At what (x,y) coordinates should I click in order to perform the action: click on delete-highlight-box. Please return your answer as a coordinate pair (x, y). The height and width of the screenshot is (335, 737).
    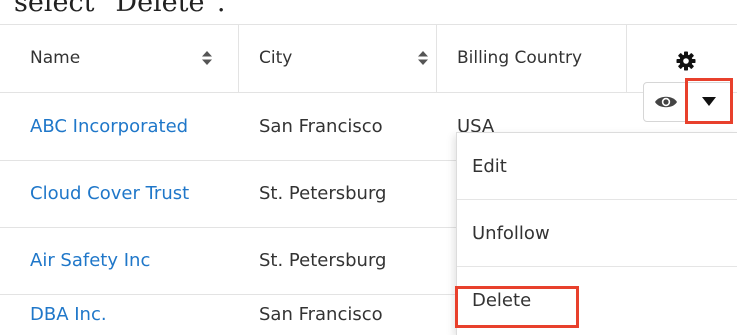
    Looking at the image, I should click on (517, 307).